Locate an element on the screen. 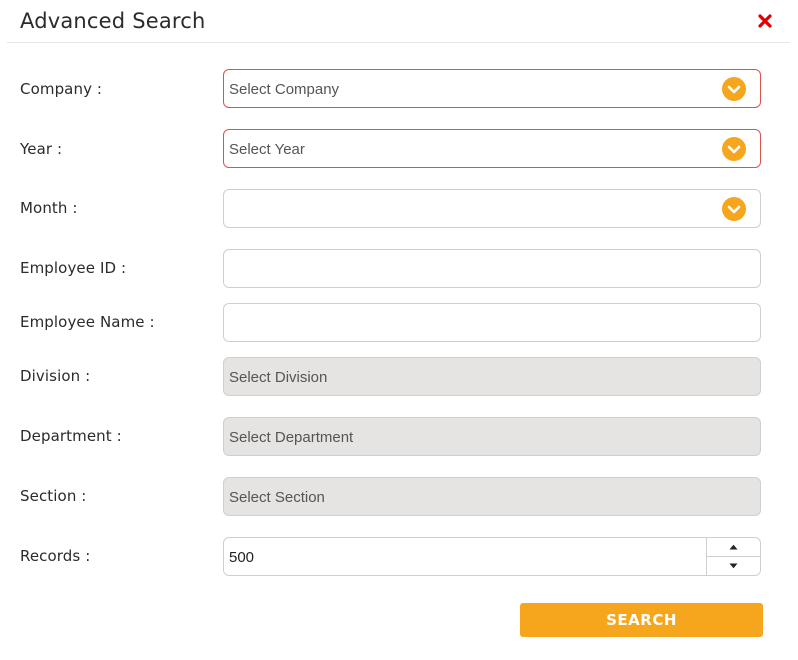  caret-down-icon is located at coordinates (733, 566).